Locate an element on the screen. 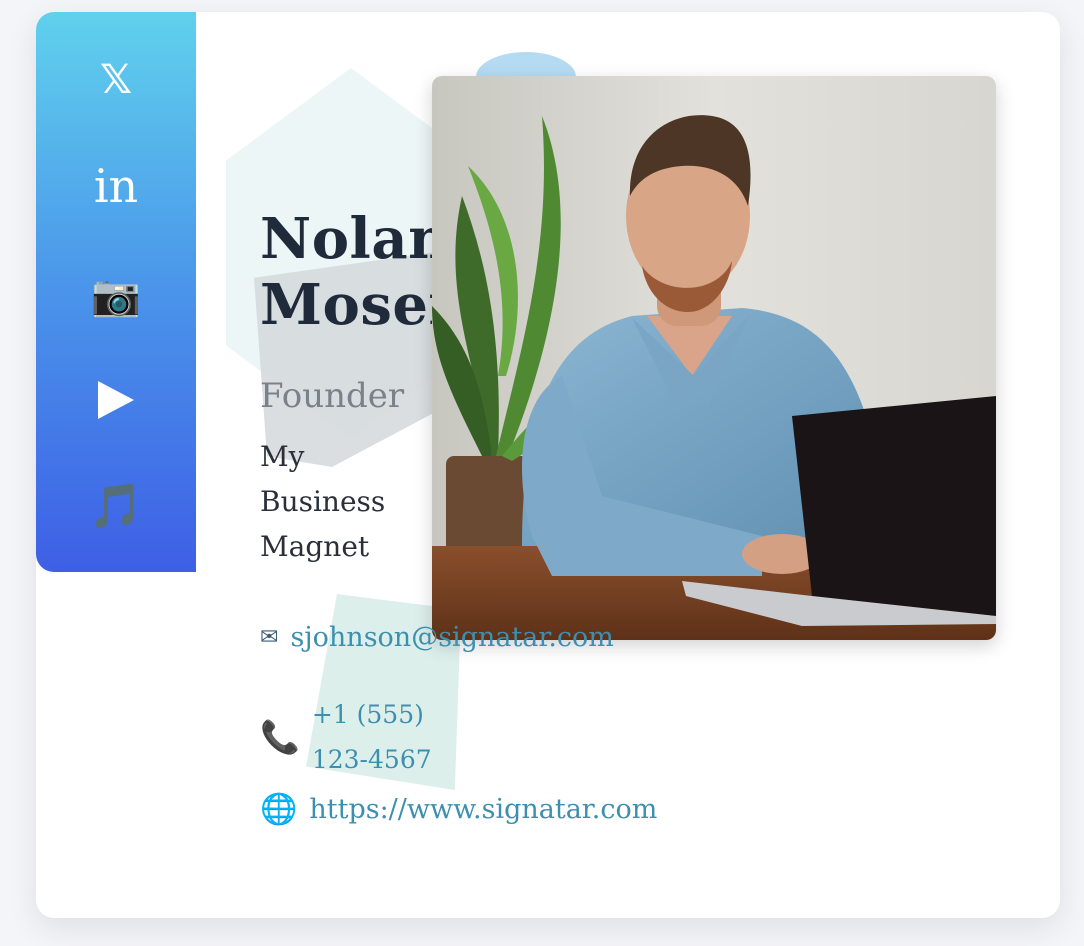 The image size is (1084, 946). contact-website: 🌐 https://www.signatar.com is located at coordinates (458, 809).